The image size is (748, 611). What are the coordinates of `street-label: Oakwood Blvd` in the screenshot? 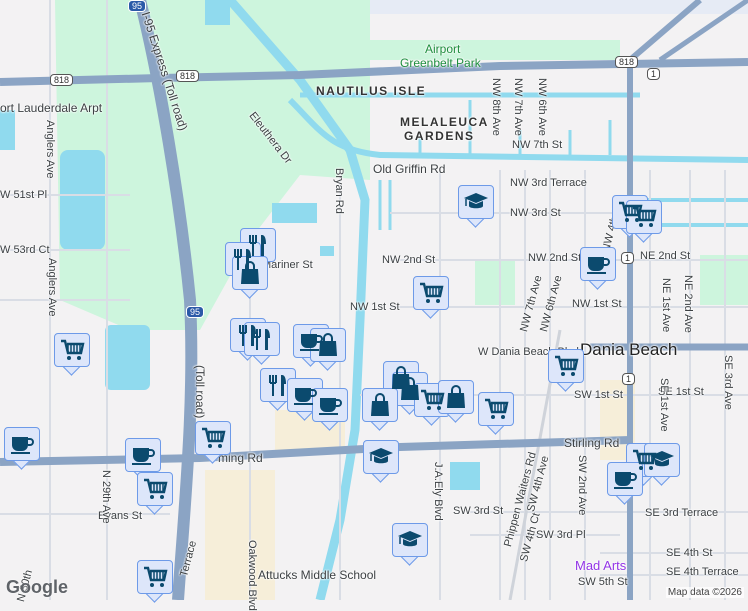 It's located at (252, 575).